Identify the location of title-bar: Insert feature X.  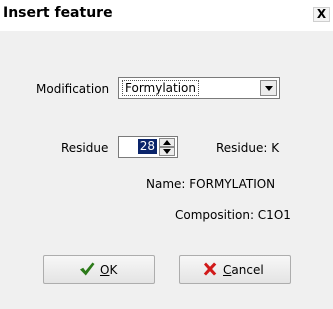
(166, 15).